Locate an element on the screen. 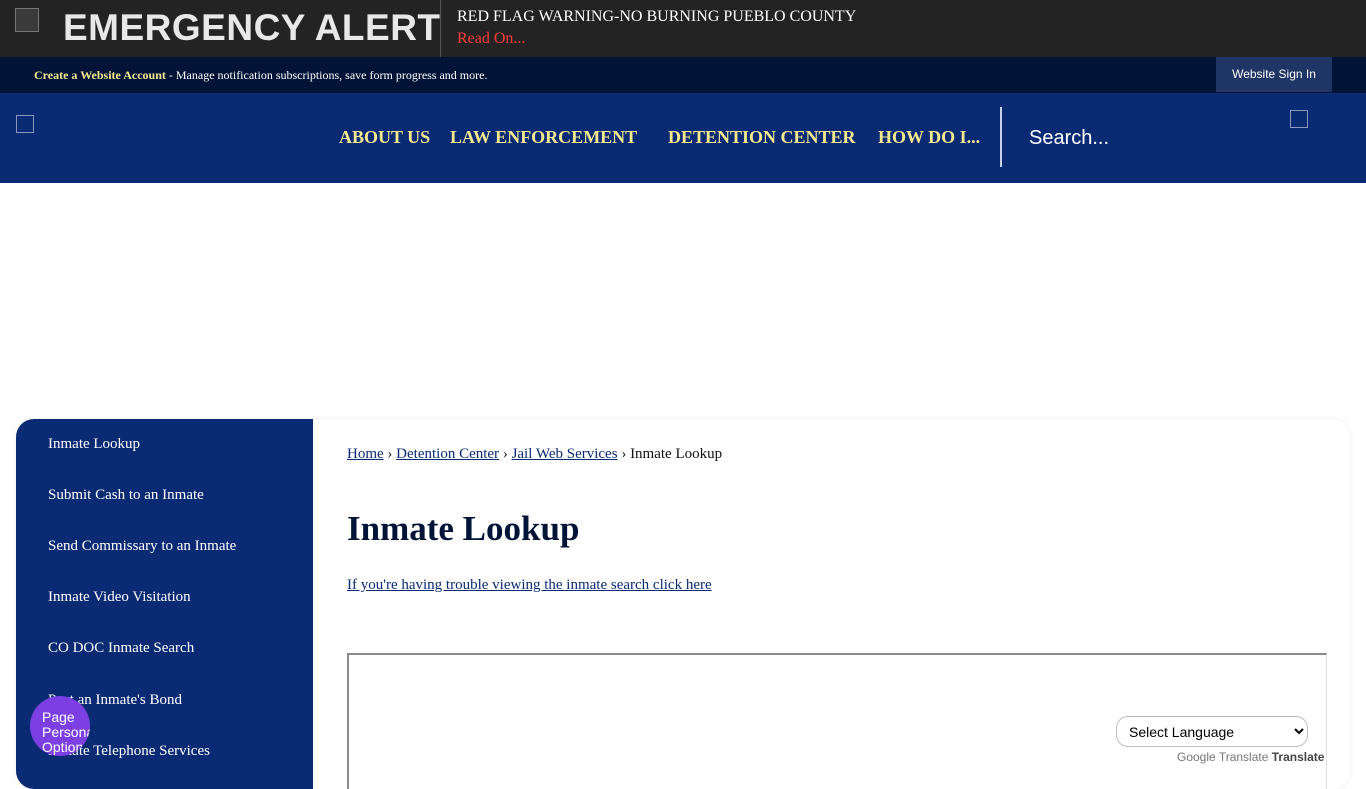 The height and width of the screenshot is (789, 1366). page-options-button: Page Personalization Options is located at coordinates (60, 726).